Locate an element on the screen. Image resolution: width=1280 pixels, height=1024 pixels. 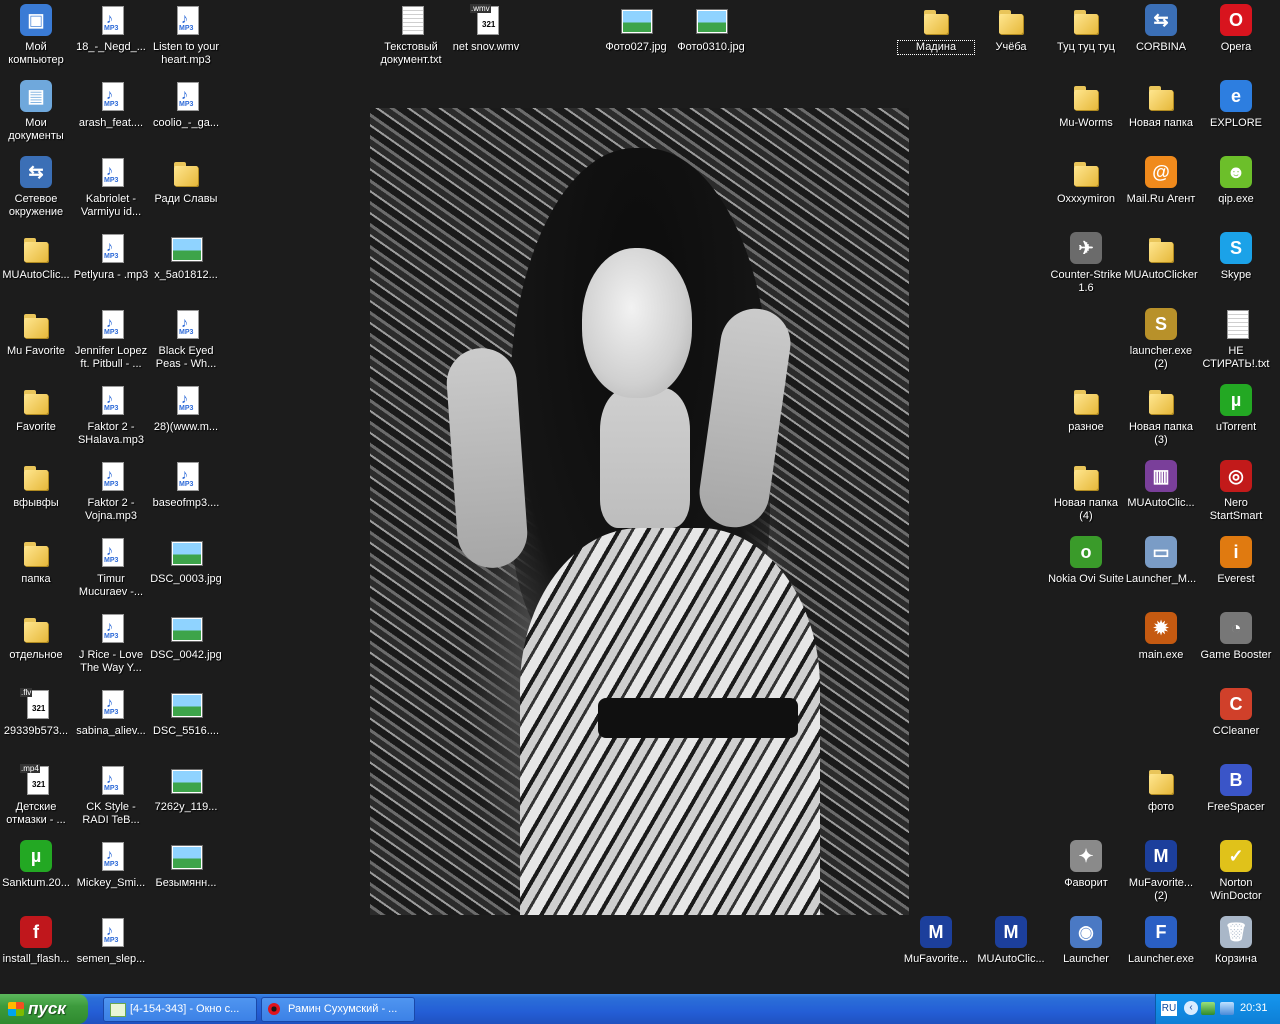
show-hidden-icons-button: ‹ is located at coordinates (1191, 1008).